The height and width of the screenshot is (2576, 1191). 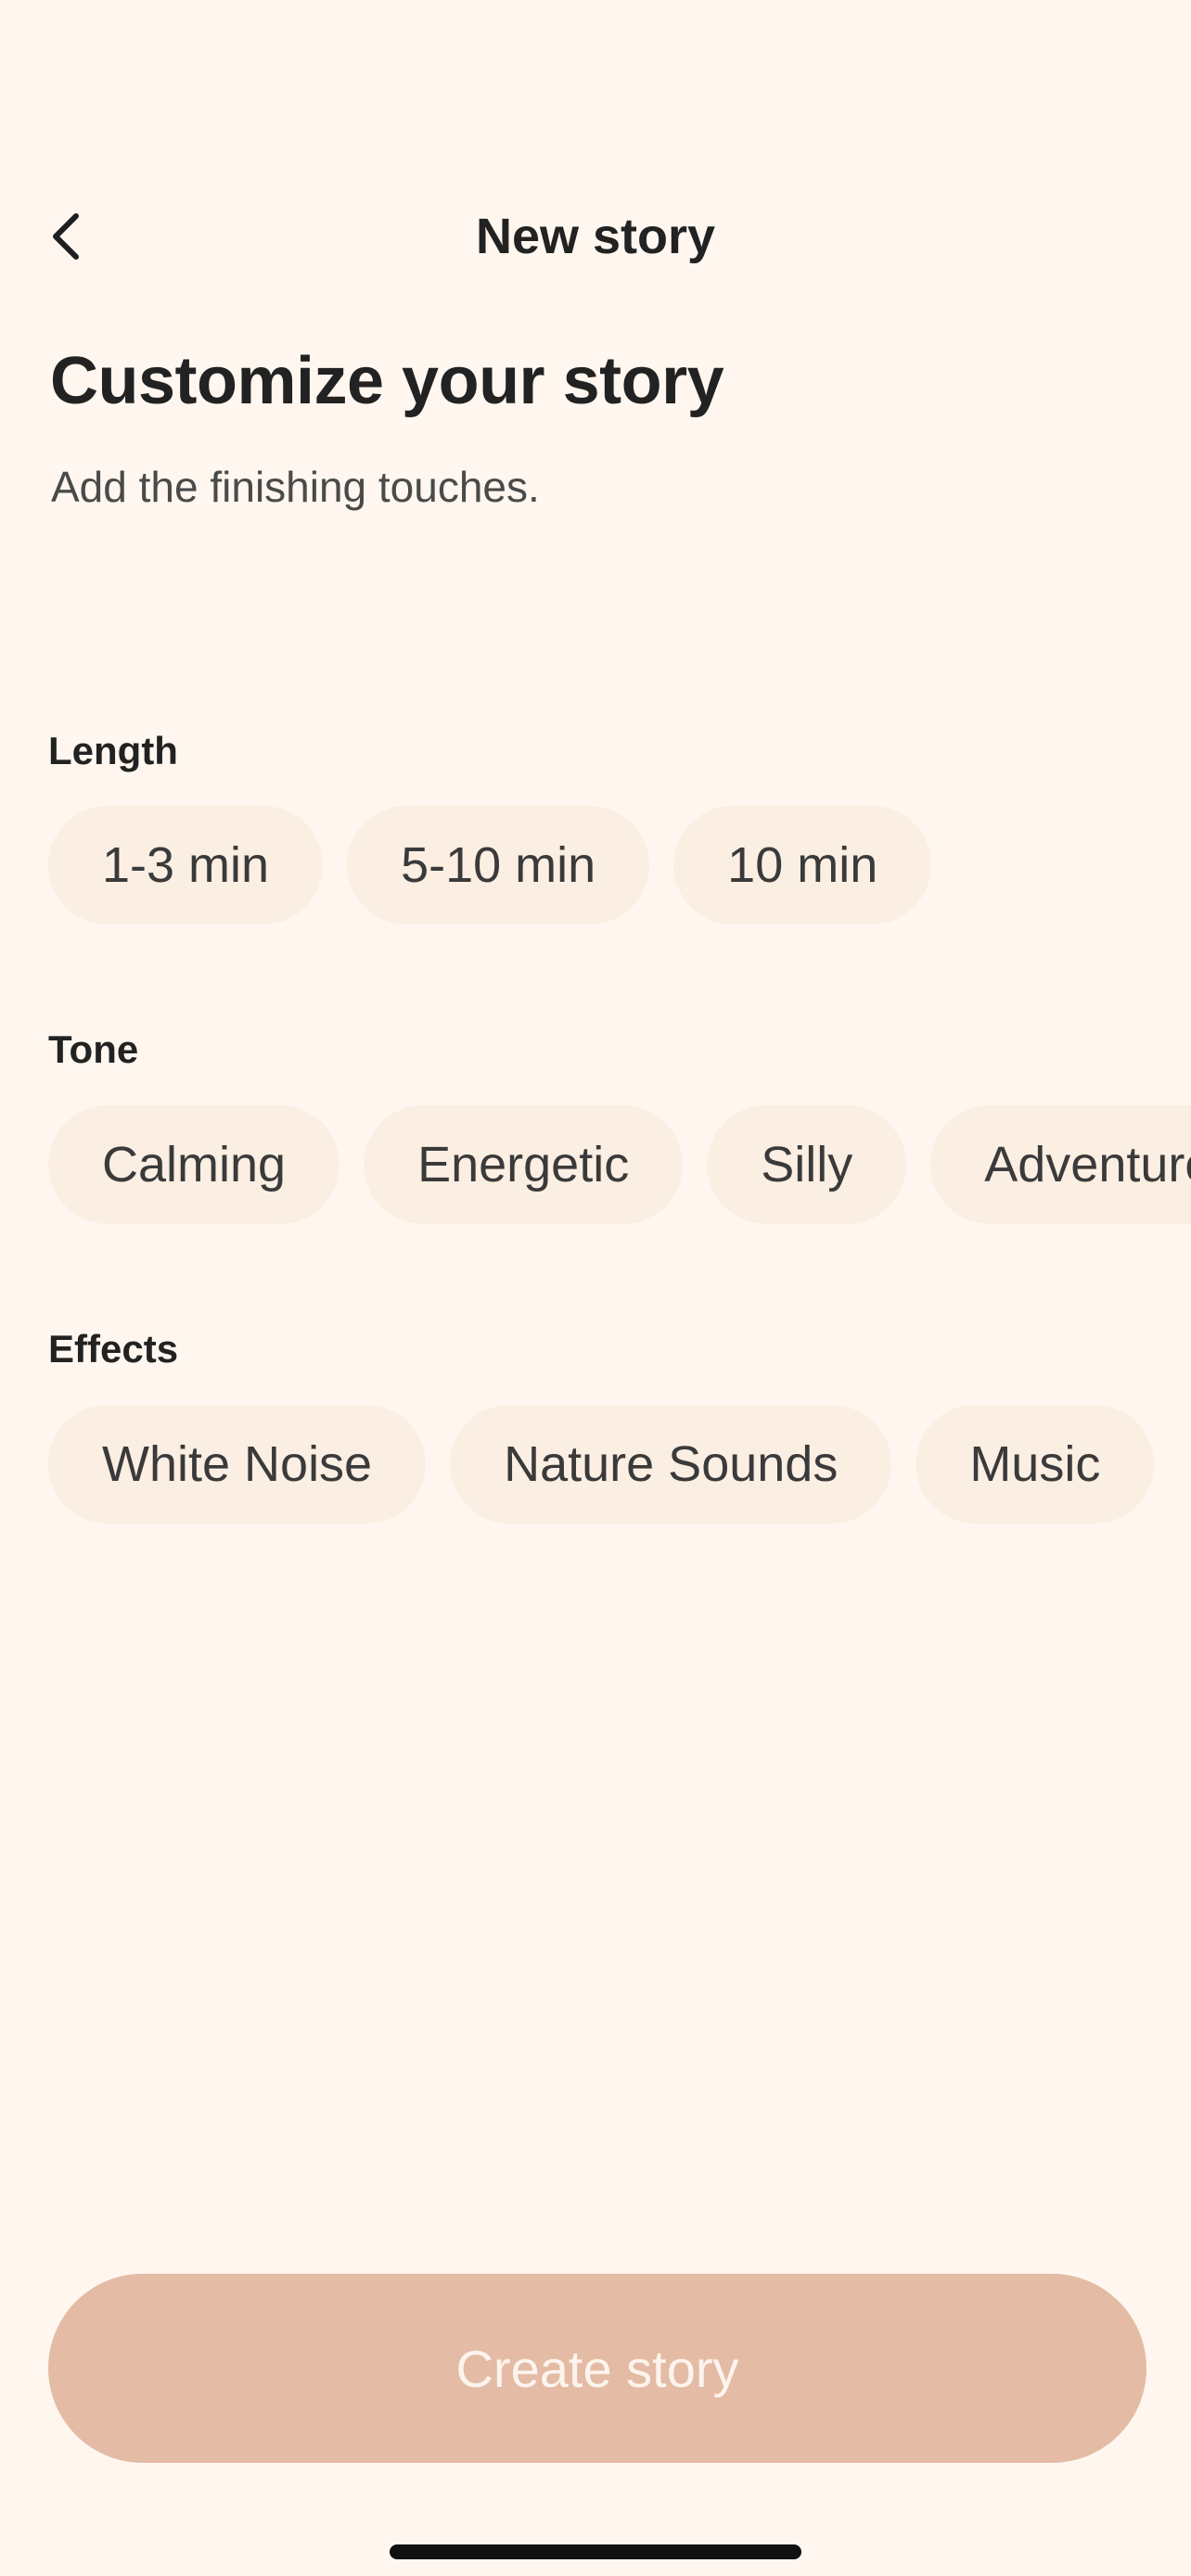 What do you see at coordinates (1035, 1464) in the screenshot?
I see `chip-effects-music: Music` at bounding box center [1035, 1464].